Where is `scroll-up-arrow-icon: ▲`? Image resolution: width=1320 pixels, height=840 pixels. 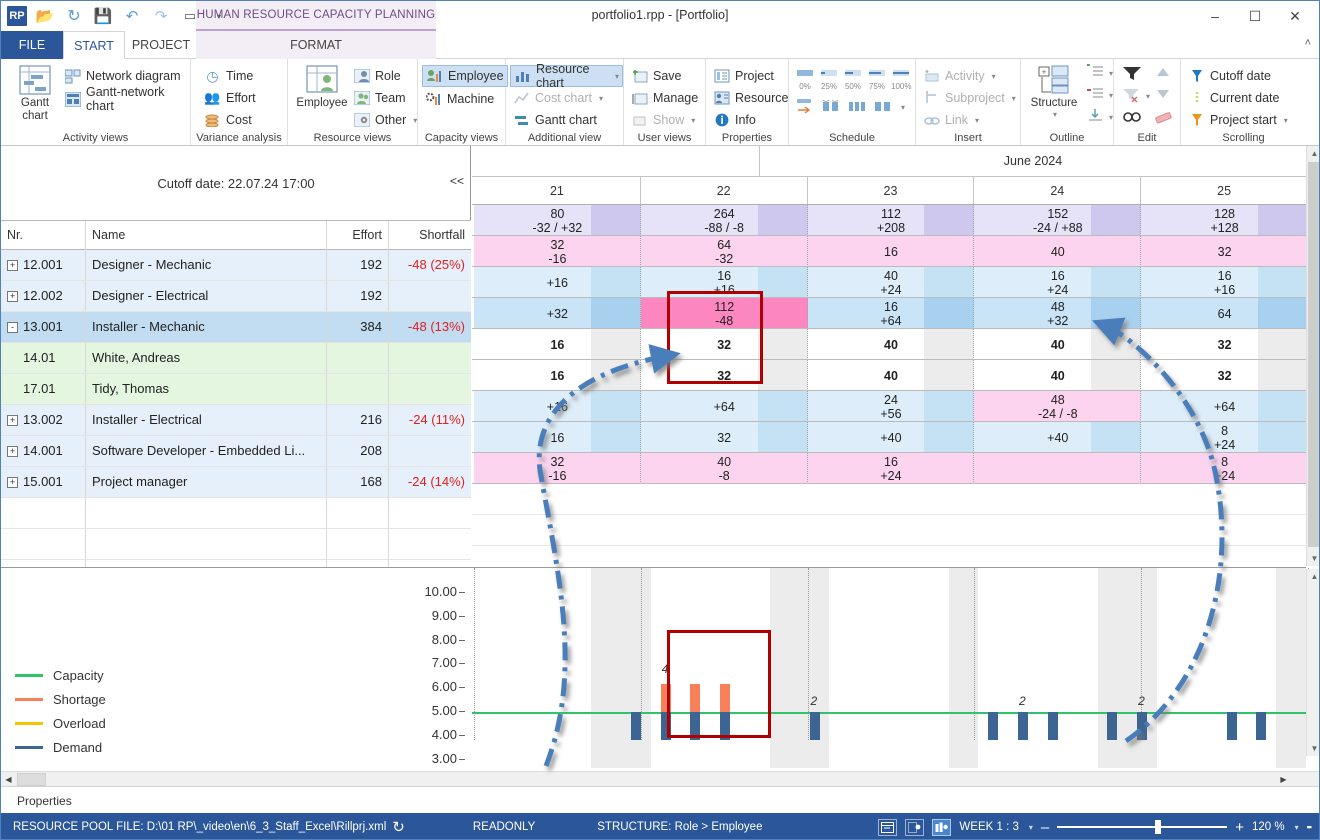 scroll-up-arrow-icon: ▲ is located at coordinates (1313, 153).